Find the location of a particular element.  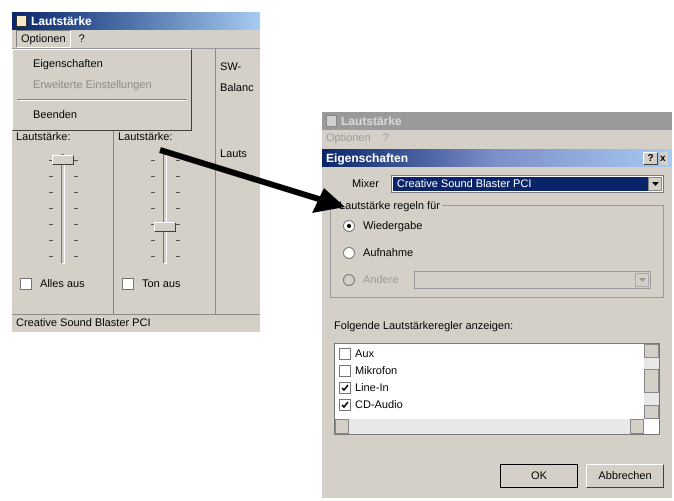

menu-entry: Beenden is located at coordinates (102, 115).